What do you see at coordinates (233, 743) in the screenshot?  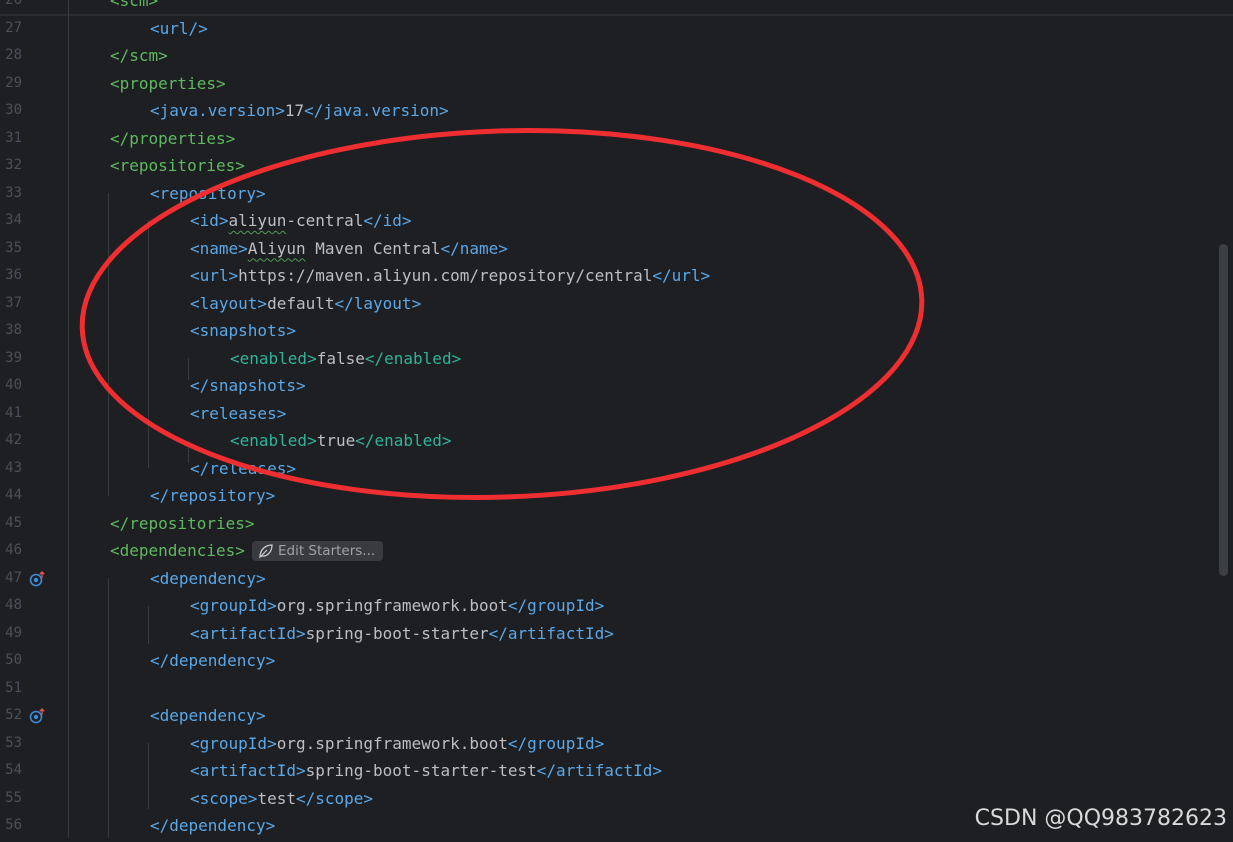 I see `xml-tag: <groupId>` at bounding box center [233, 743].